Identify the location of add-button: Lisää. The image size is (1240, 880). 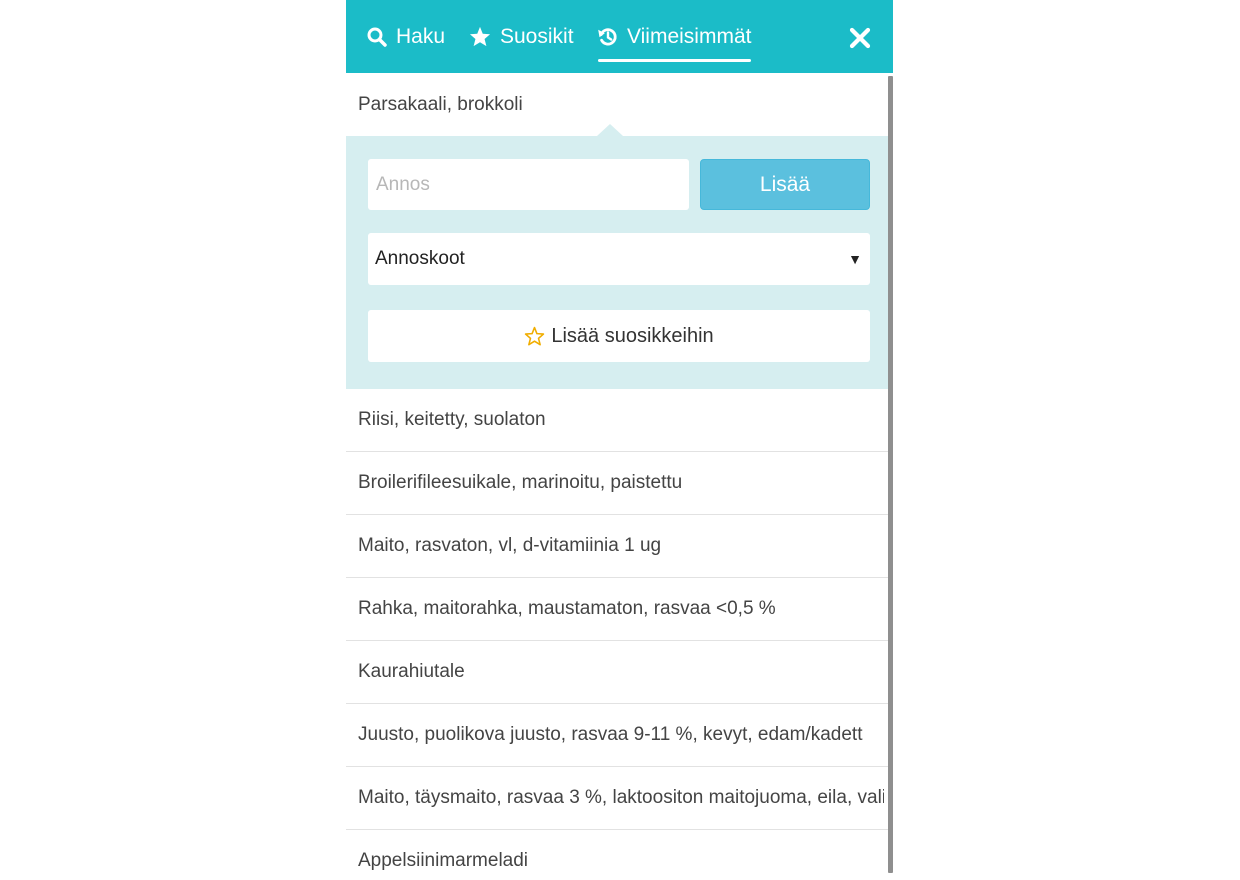
(785, 184).